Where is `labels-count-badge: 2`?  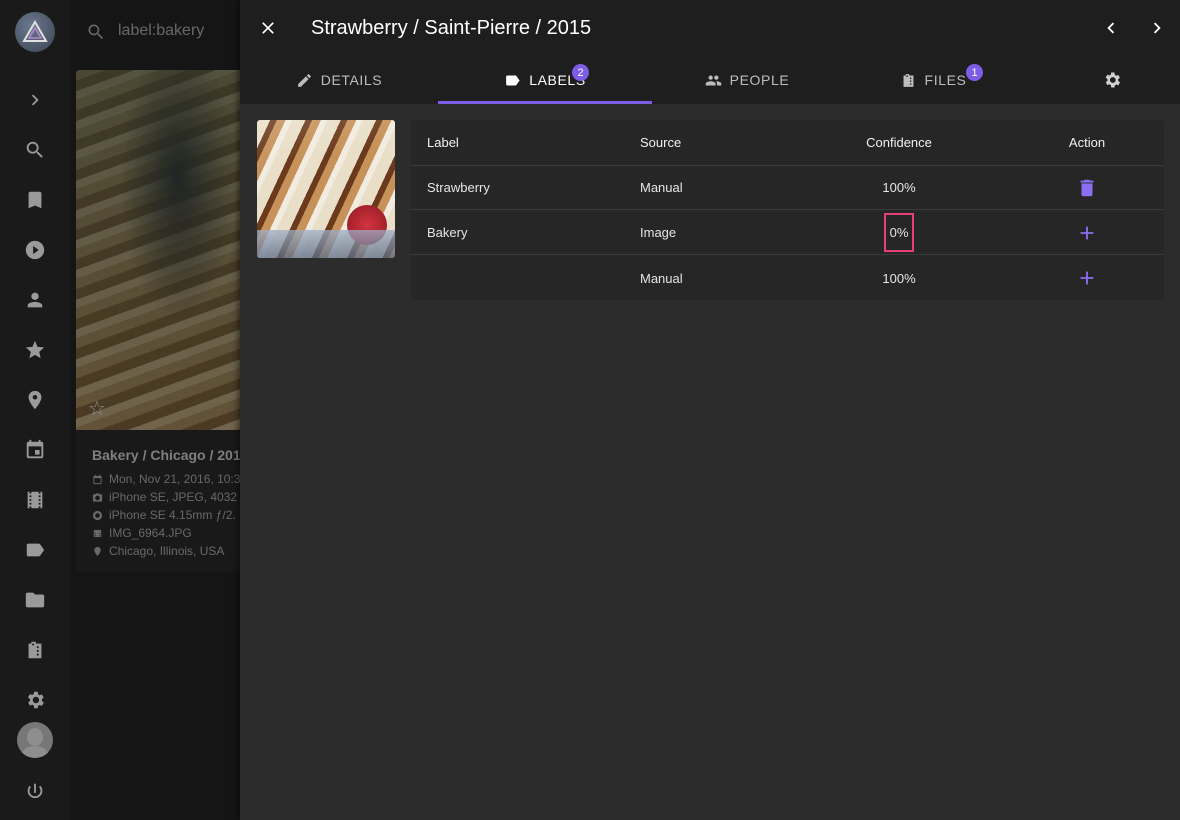 labels-count-badge: 2 is located at coordinates (580, 72).